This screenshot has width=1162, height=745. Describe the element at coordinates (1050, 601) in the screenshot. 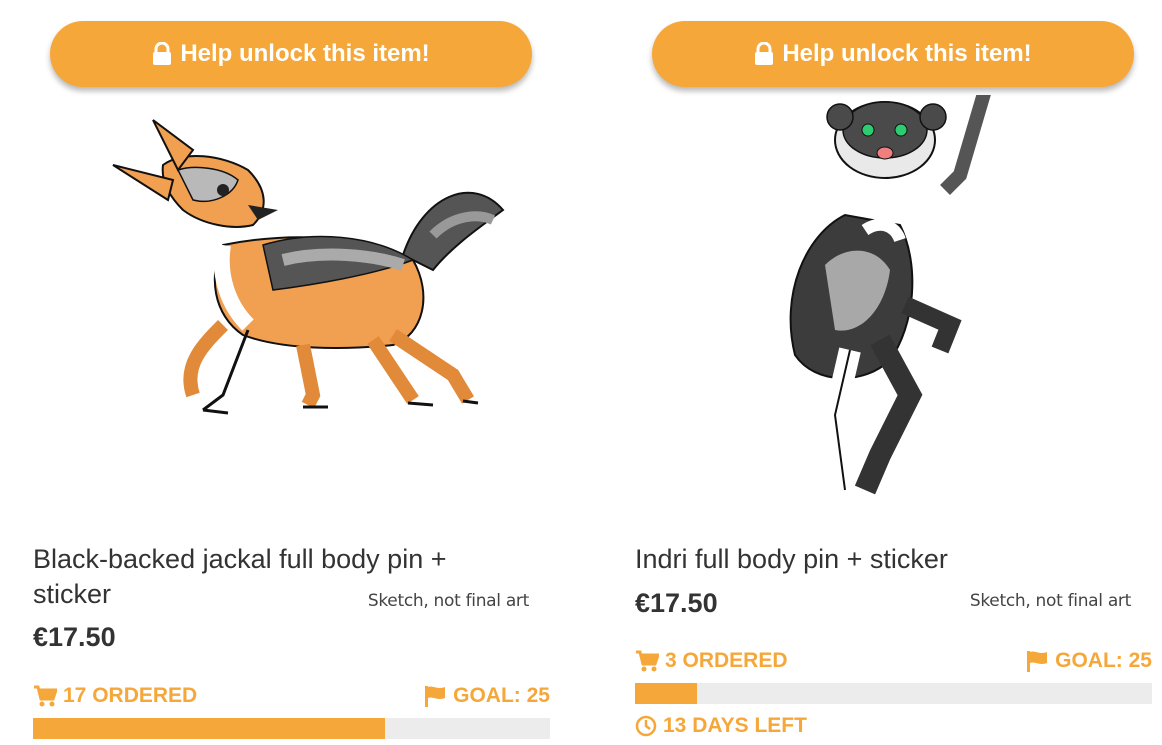

I see `sketch-note: Sketch, not final art` at that location.